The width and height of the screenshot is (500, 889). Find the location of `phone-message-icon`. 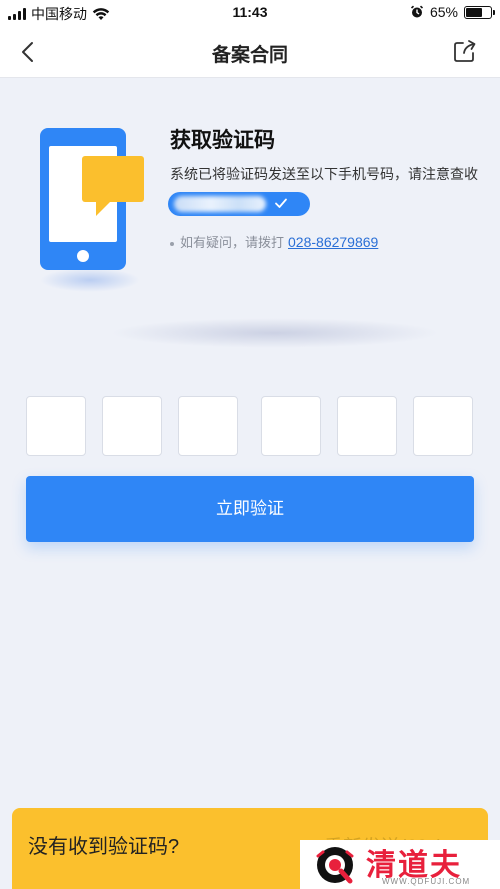

phone-message-icon is located at coordinates (92, 199).